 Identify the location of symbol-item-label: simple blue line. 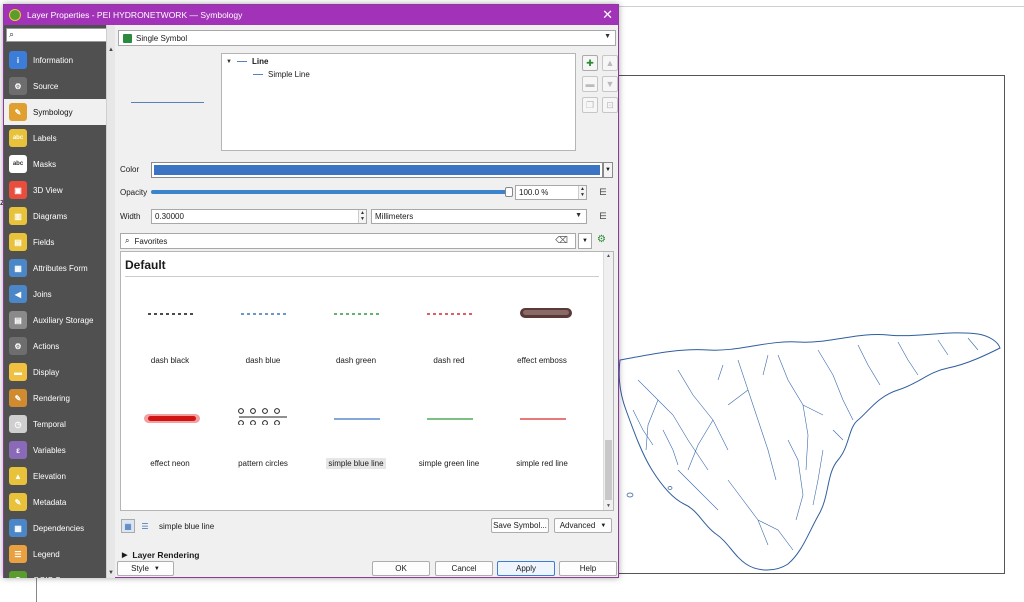
(356, 463).